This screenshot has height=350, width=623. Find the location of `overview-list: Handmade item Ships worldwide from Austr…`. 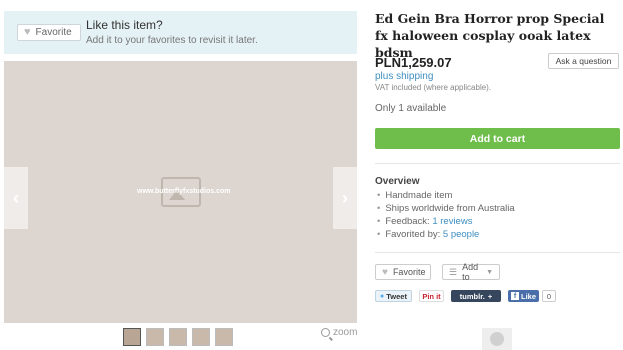

overview-list: Handmade item Ships worldwide from Austr… is located at coordinates (446, 215).